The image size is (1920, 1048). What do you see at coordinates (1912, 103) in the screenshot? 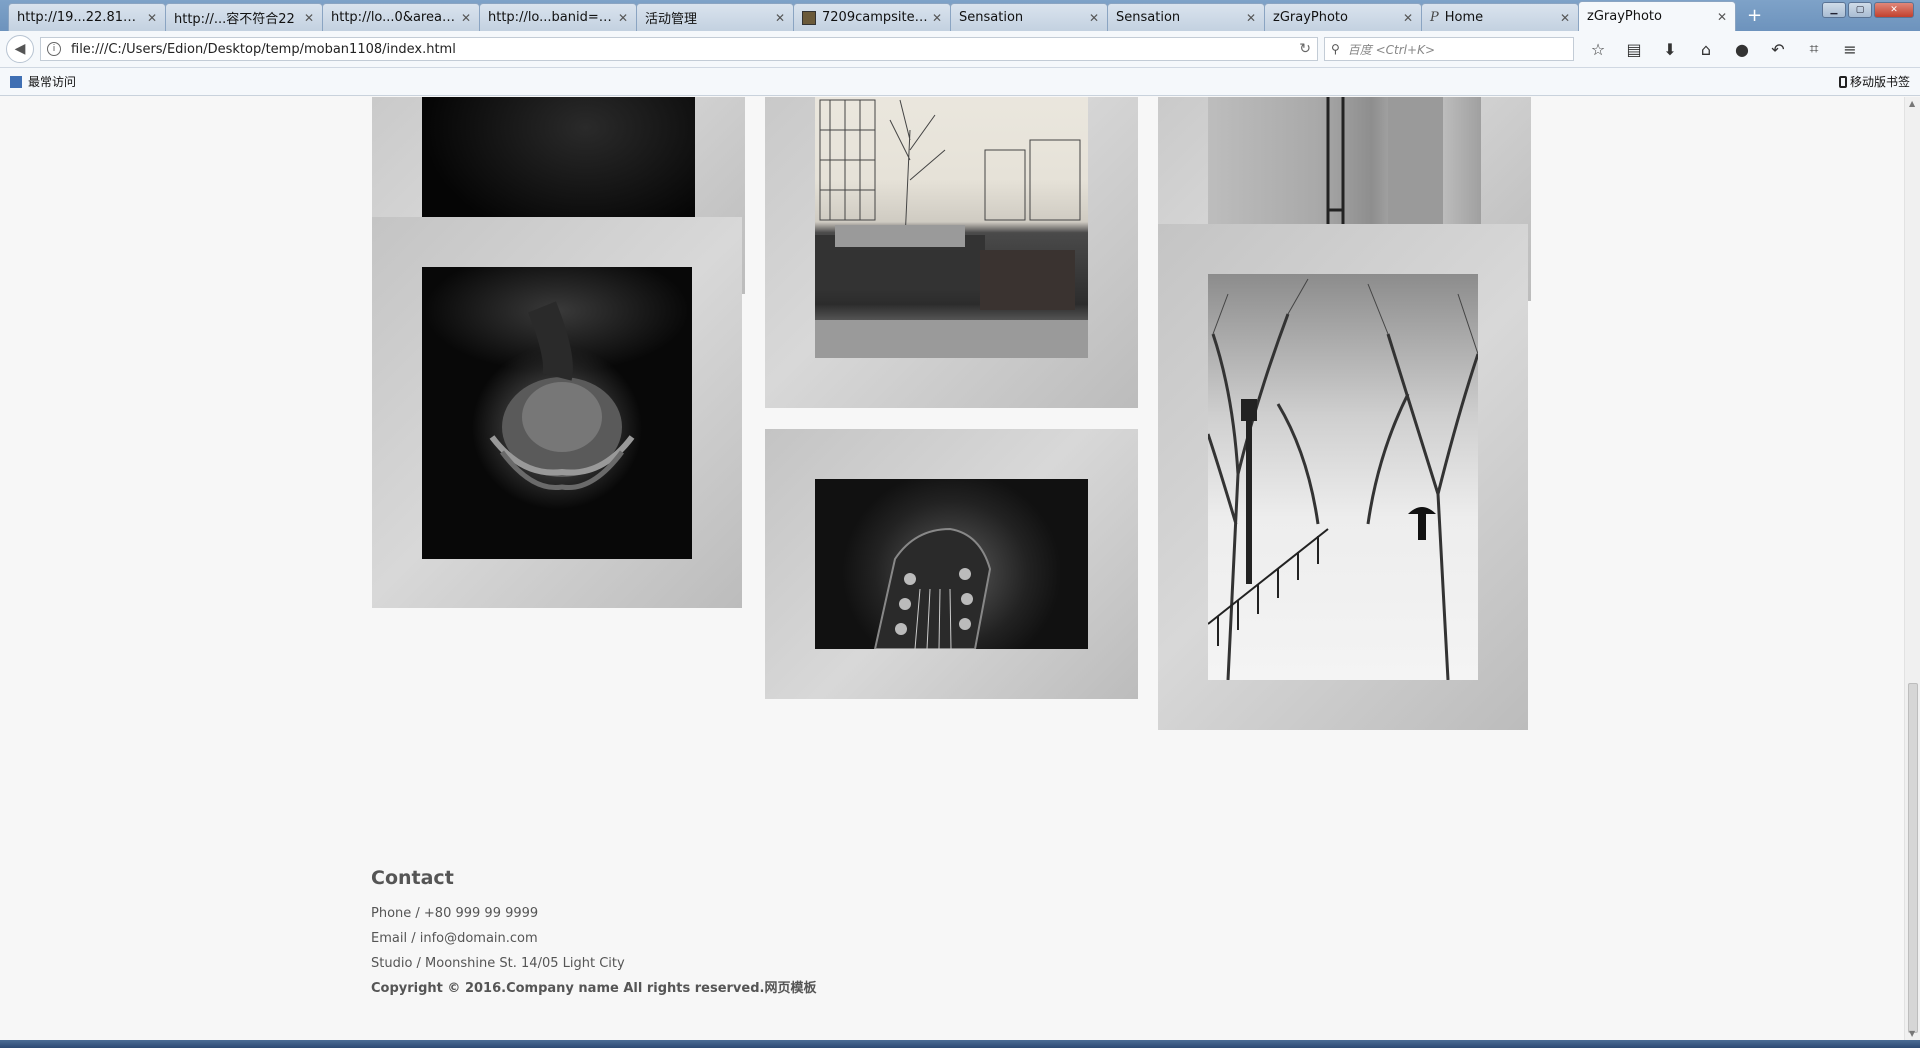
I see `scroll-up-icon: ▲` at bounding box center [1912, 103].